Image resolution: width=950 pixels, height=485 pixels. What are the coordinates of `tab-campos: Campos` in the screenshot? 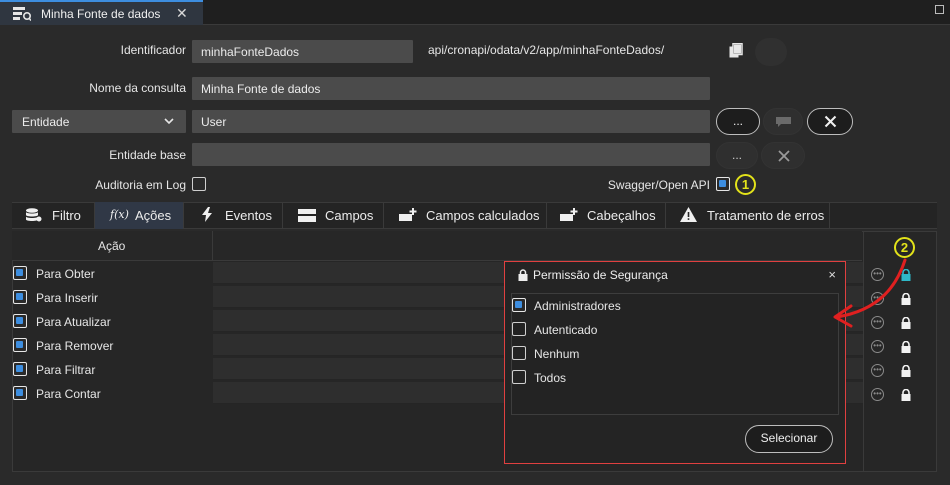 It's located at (333, 215).